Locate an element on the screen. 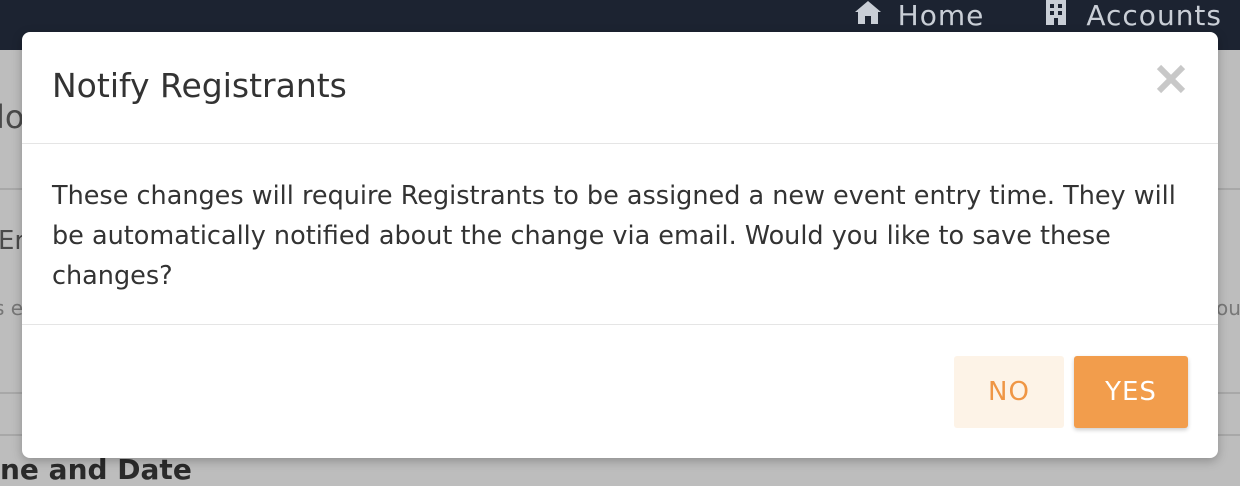 The height and width of the screenshot is (486, 1240). top-nav: Home Accounts is located at coordinates (1038, 16).